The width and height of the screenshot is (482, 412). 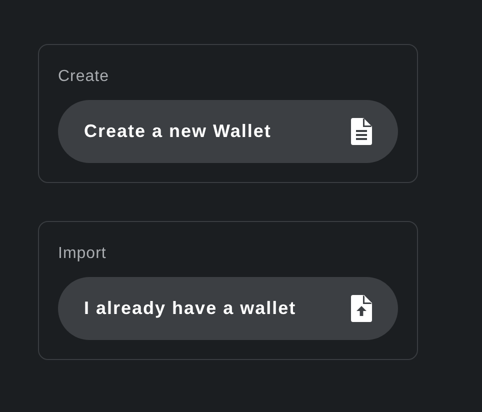 I want to click on document-icon, so click(x=361, y=131).